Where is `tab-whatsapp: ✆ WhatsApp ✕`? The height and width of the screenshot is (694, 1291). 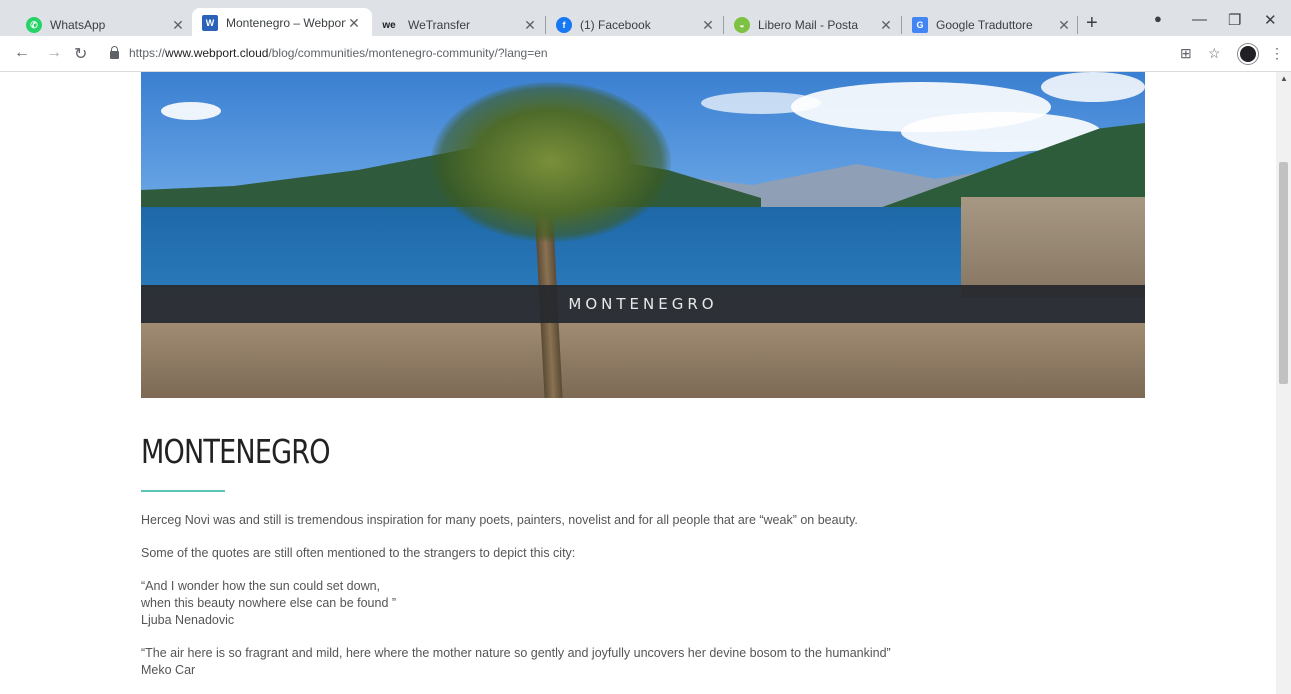 tab-whatsapp: ✆ WhatsApp ✕ is located at coordinates (106, 25).